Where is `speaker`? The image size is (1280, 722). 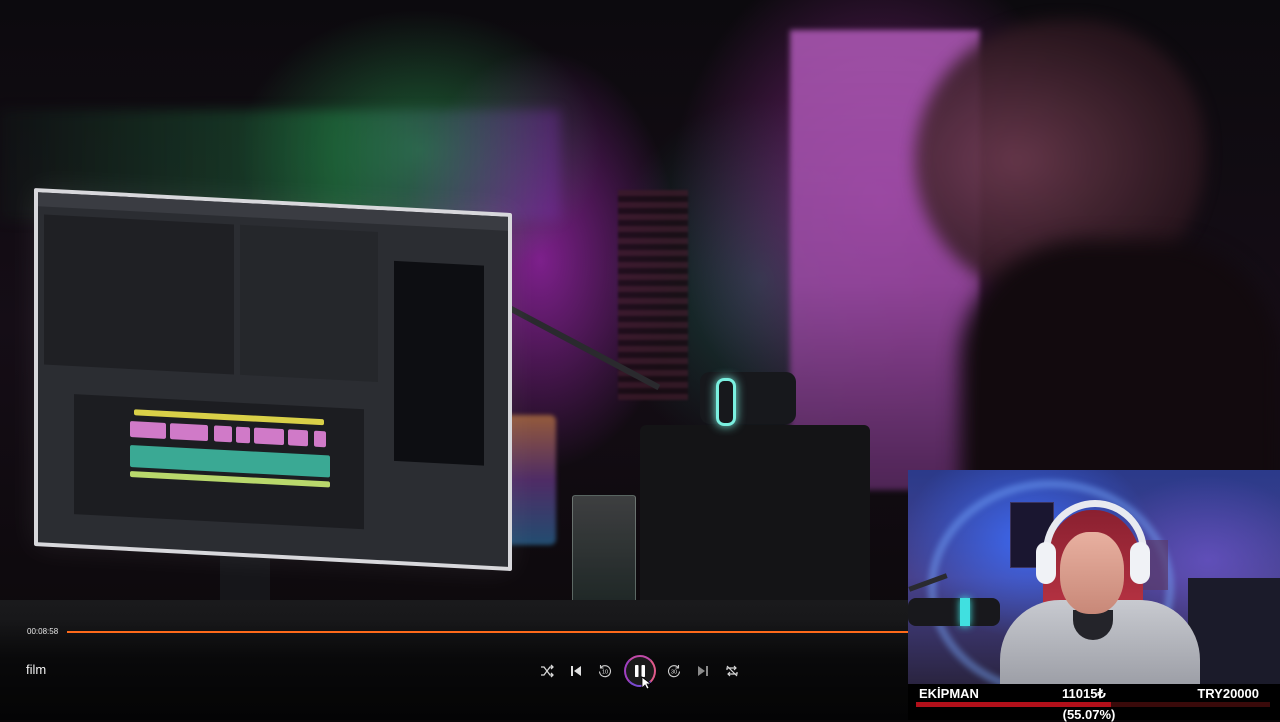 speaker is located at coordinates (755, 525).